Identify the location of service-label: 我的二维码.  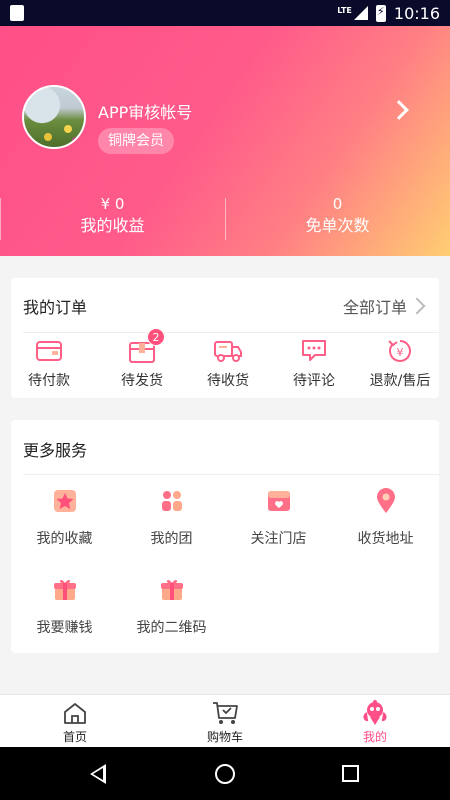
(171, 628).